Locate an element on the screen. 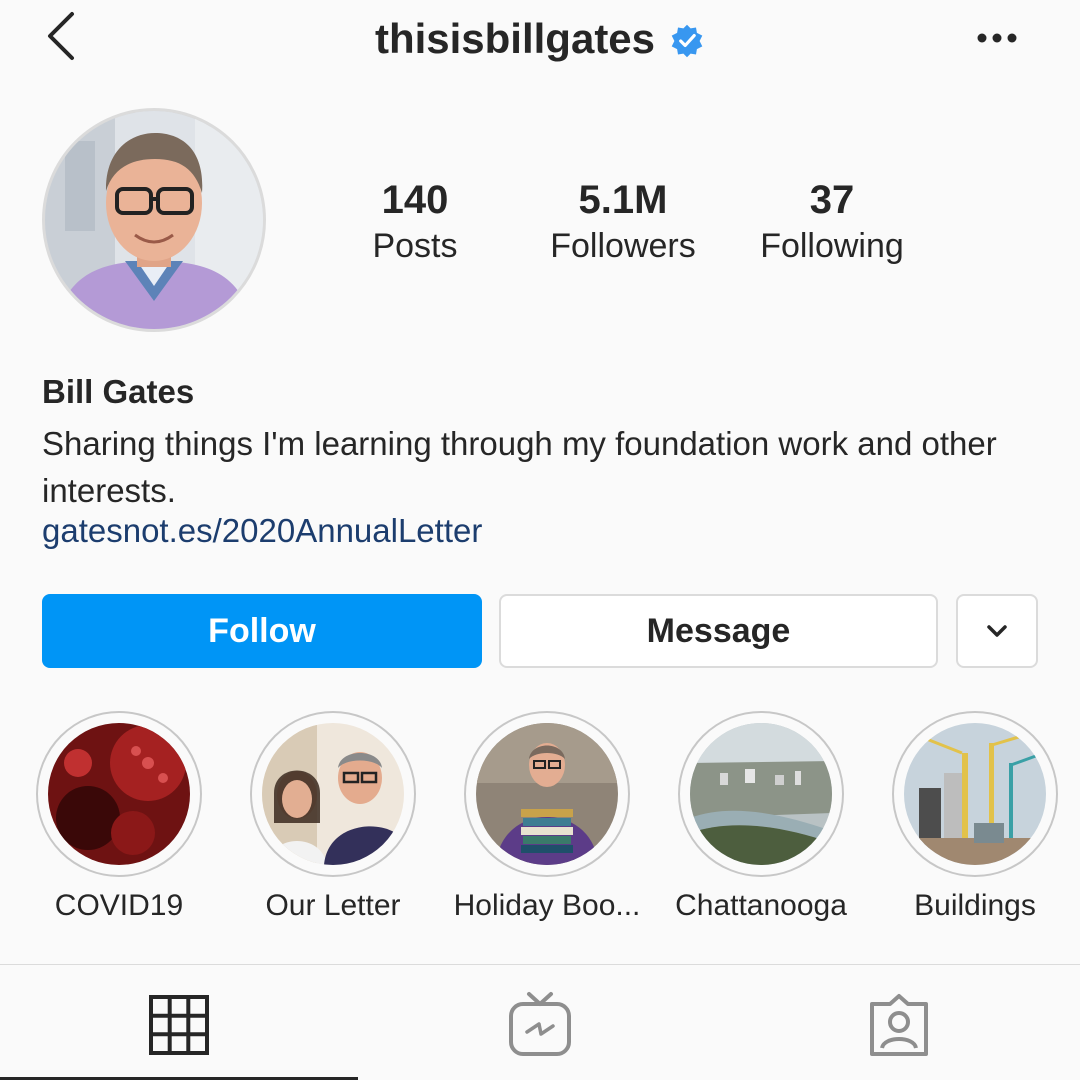 The height and width of the screenshot is (1080, 1080). chevron-down-icon is located at coordinates (997, 631).